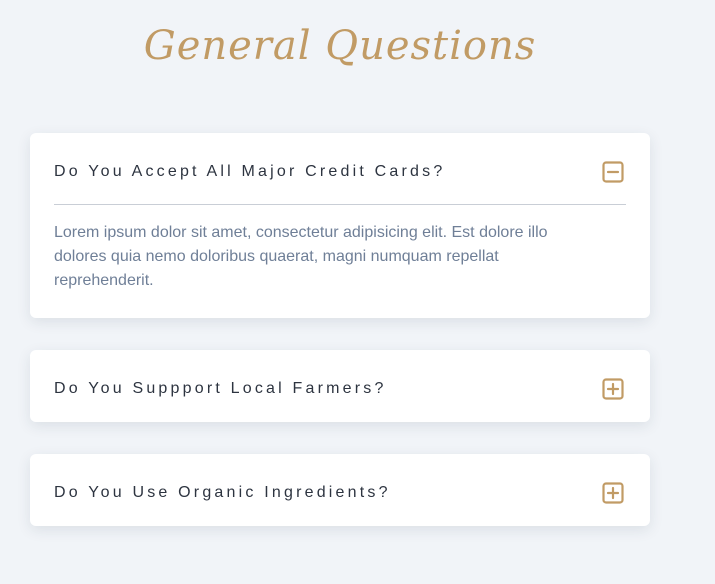 This screenshot has height=584, width=715. I want to click on faq-item-local-farmers: Do You Suppport Local Farmers?, so click(340, 386).